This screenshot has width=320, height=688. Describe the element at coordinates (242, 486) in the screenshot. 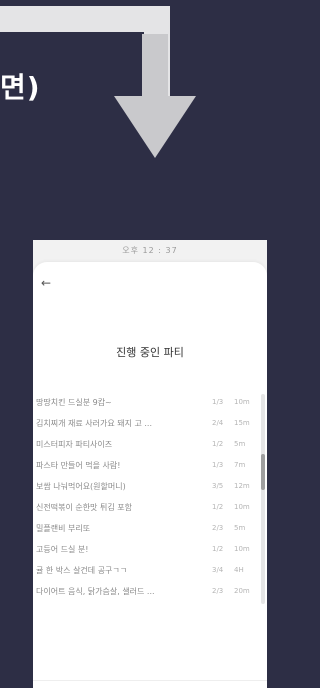

I see `party-time: 12m` at that location.